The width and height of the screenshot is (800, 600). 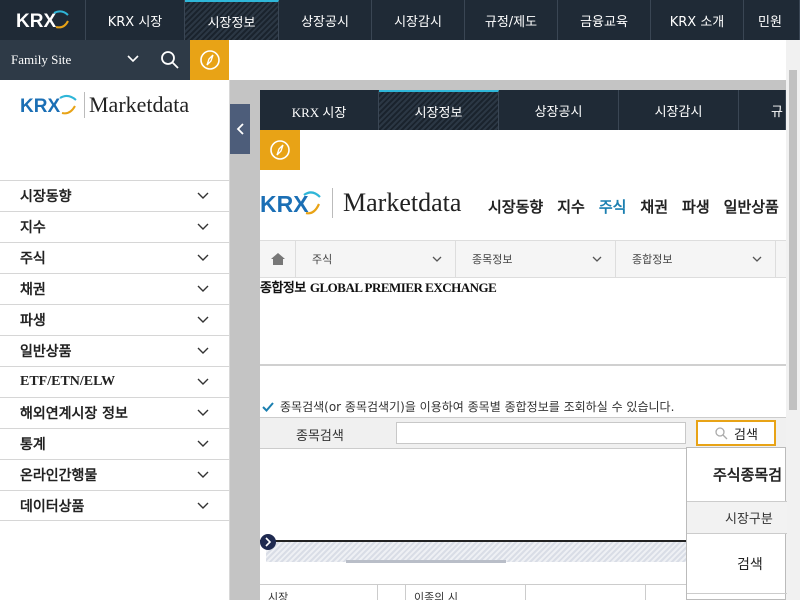 I want to click on breadcrumb: 주식 종목정보 종합정보, so click(x=523, y=259).